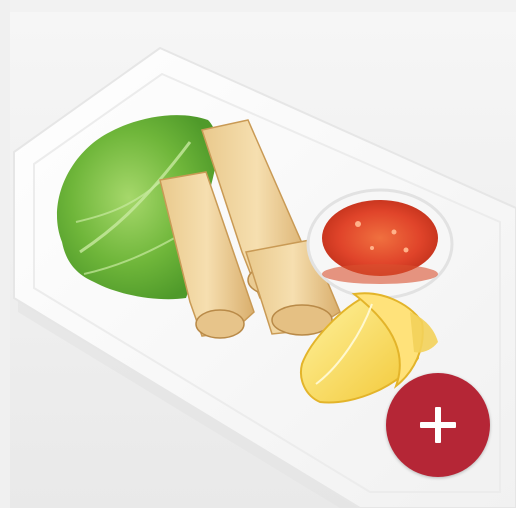 The width and height of the screenshot is (516, 508). What do you see at coordinates (258, 6) in the screenshot?
I see `card-border-top` at bounding box center [258, 6].